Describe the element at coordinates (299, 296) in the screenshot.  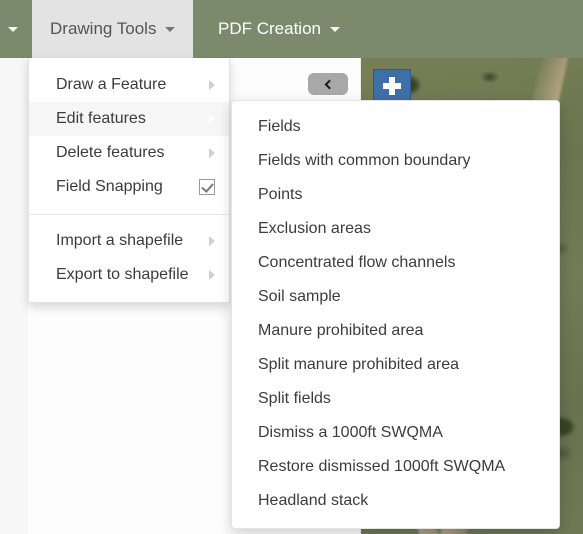
I see `submenu-item-label: Soil sample` at that location.